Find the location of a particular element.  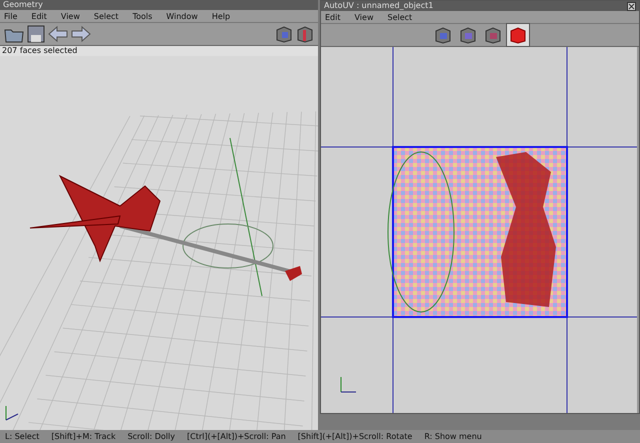

window-title: Geometry is located at coordinates (159, 5).